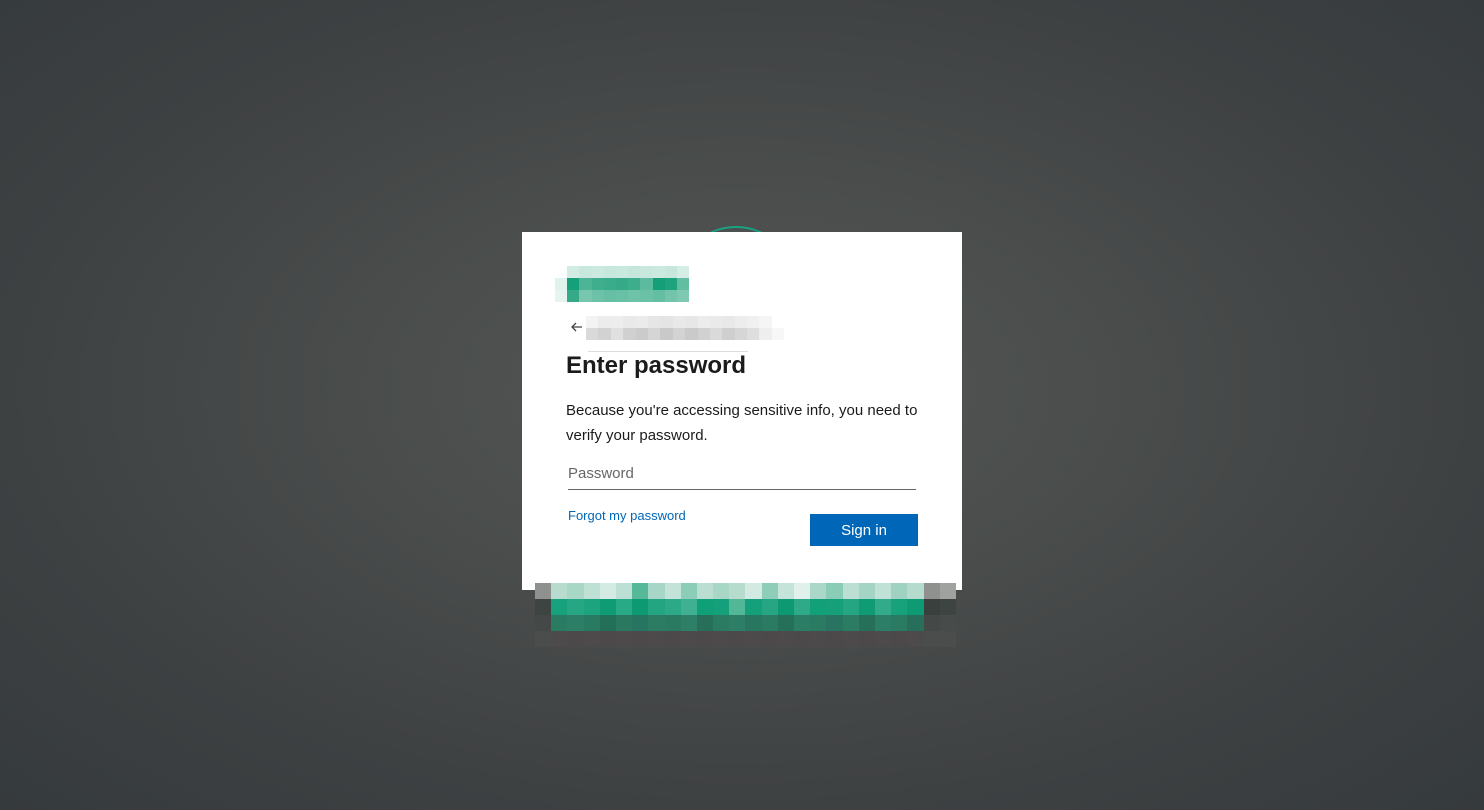  Describe the element at coordinates (742, 474) in the screenshot. I see `password-input` at that location.